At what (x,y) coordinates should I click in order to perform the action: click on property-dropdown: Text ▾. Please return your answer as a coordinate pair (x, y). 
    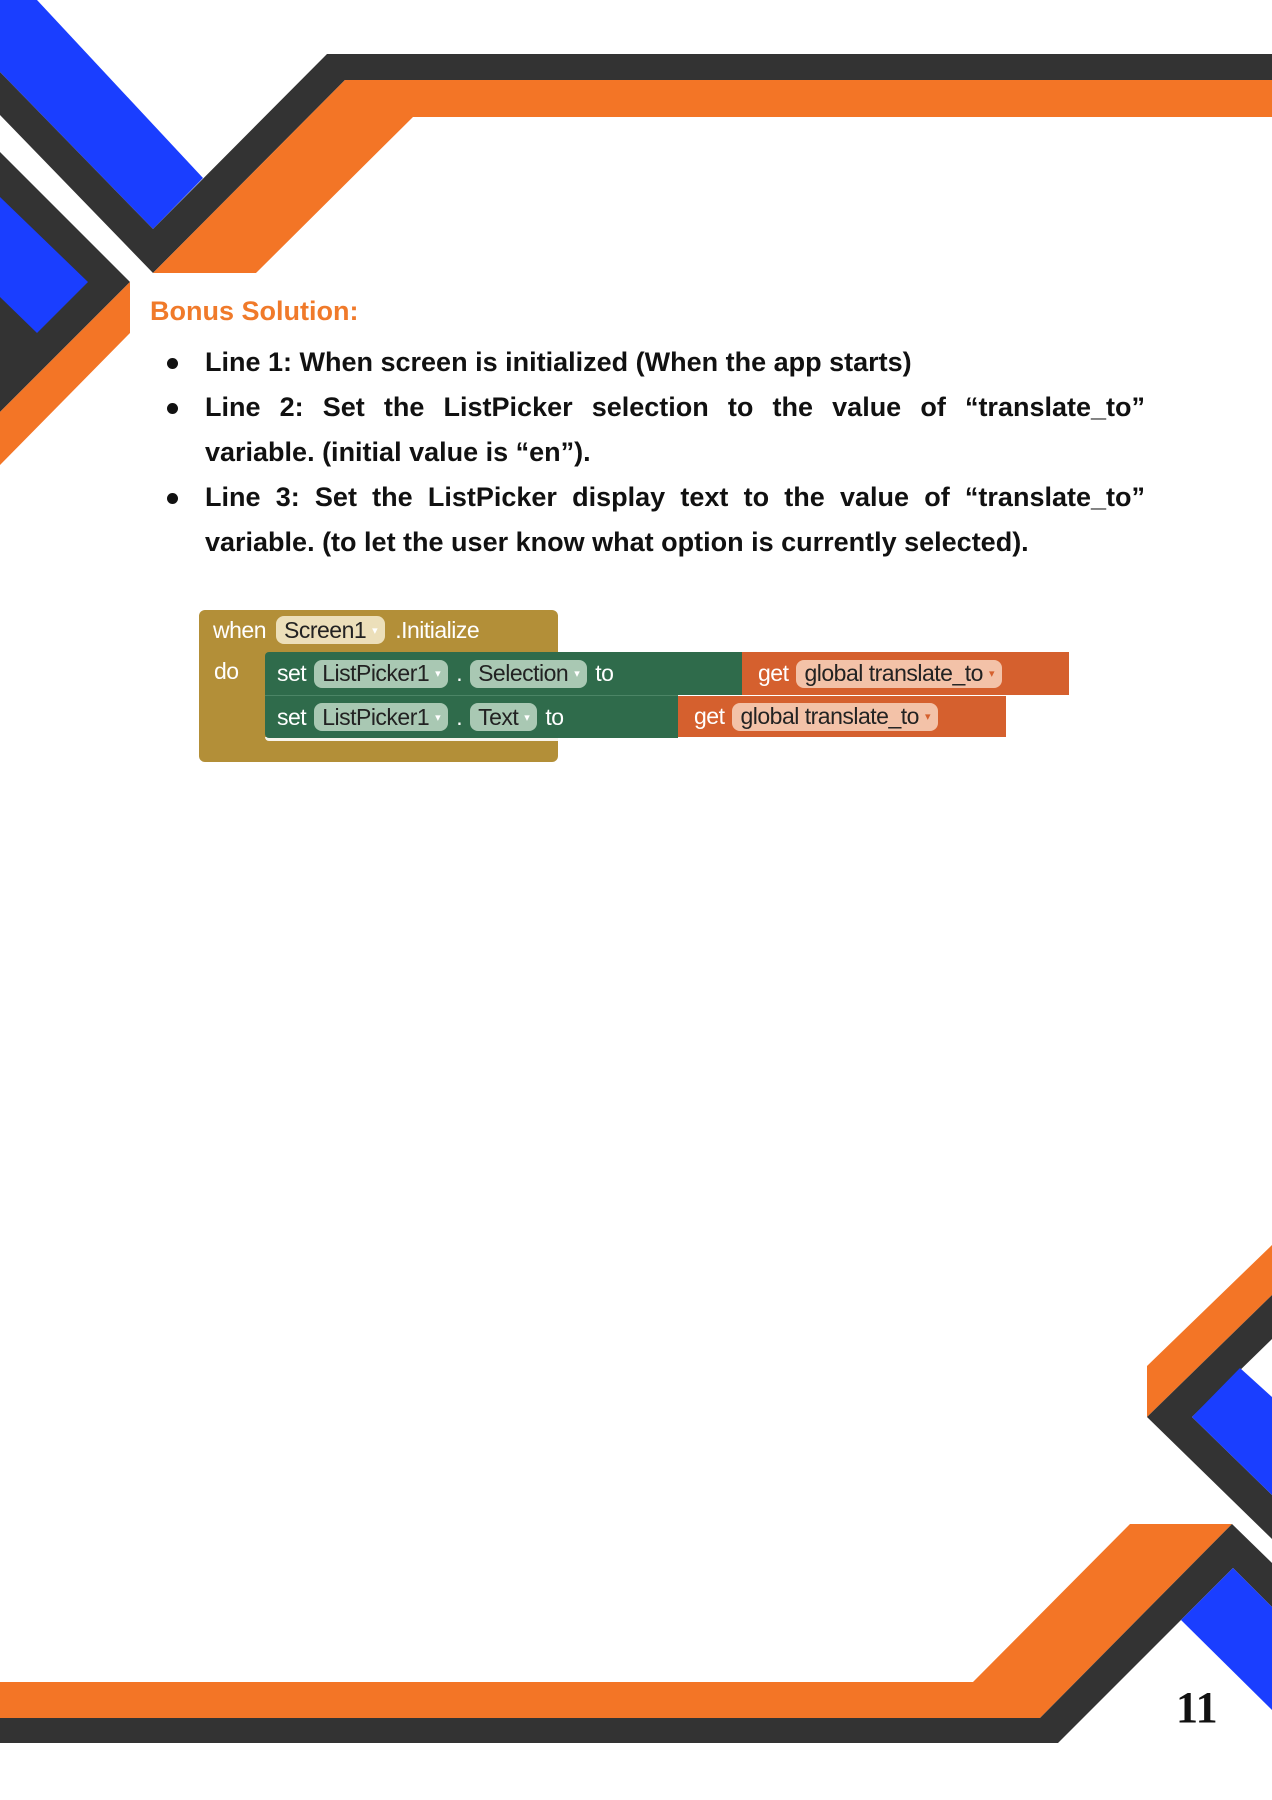
    Looking at the image, I should click on (504, 717).